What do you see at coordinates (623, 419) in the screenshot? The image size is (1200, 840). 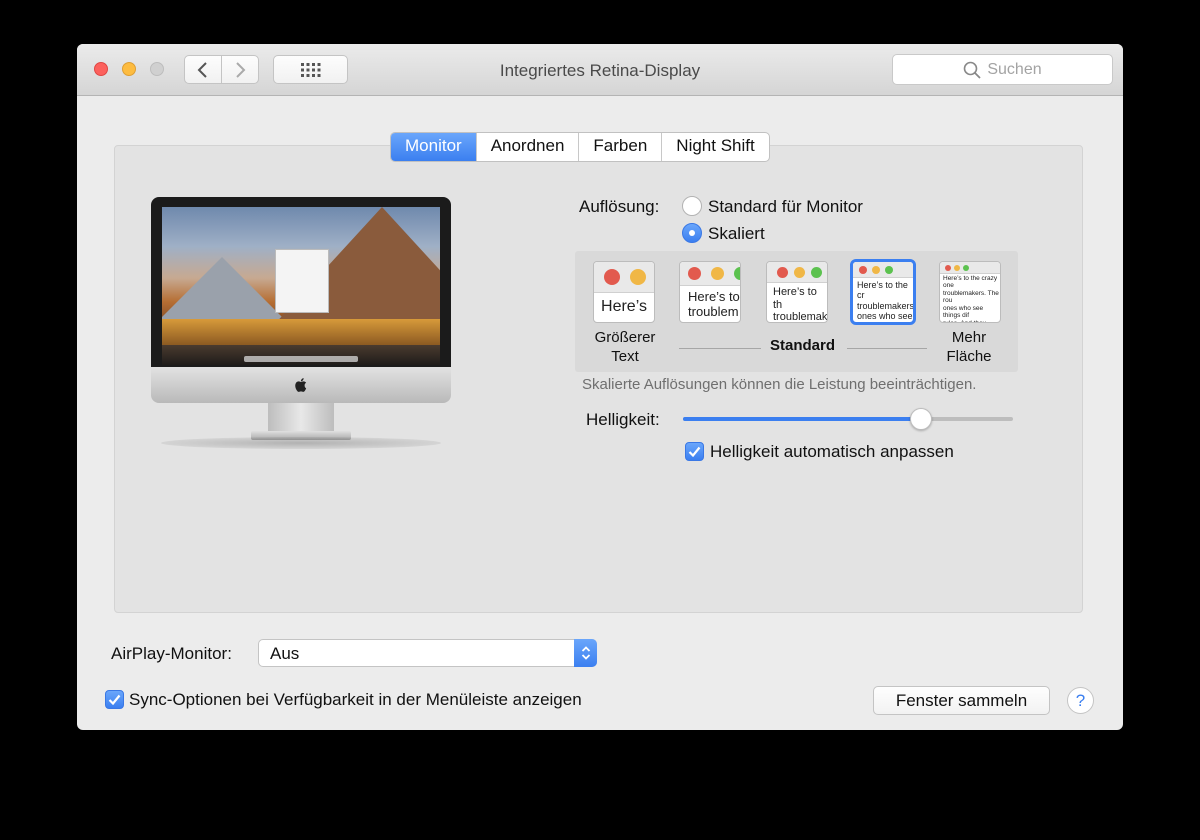 I see `brightness-label: Helligkeit:` at bounding box center [623, 419].